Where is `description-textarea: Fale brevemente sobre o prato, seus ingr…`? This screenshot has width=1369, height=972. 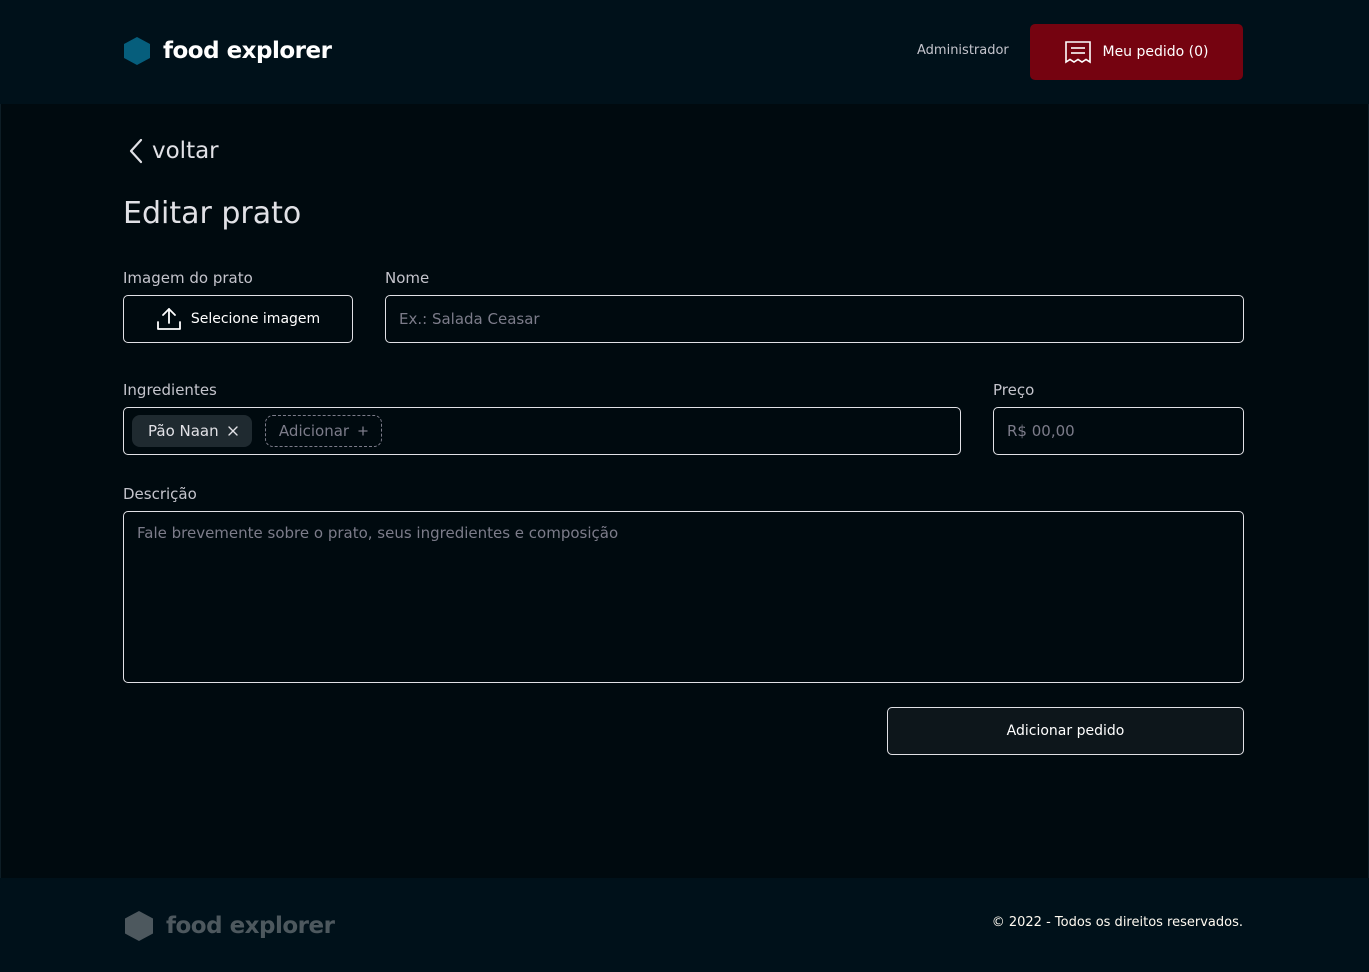 description-textarea: Fale brevemente sobre o prato, seus ingr… is located at coordinates (683, 597).